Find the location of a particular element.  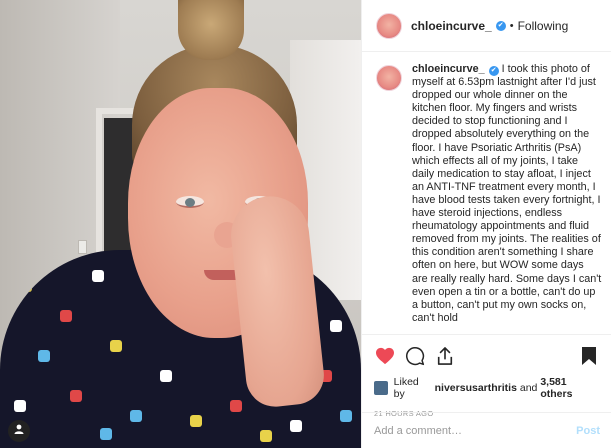

user-tag-glyph is located at coordinates (19, 429).